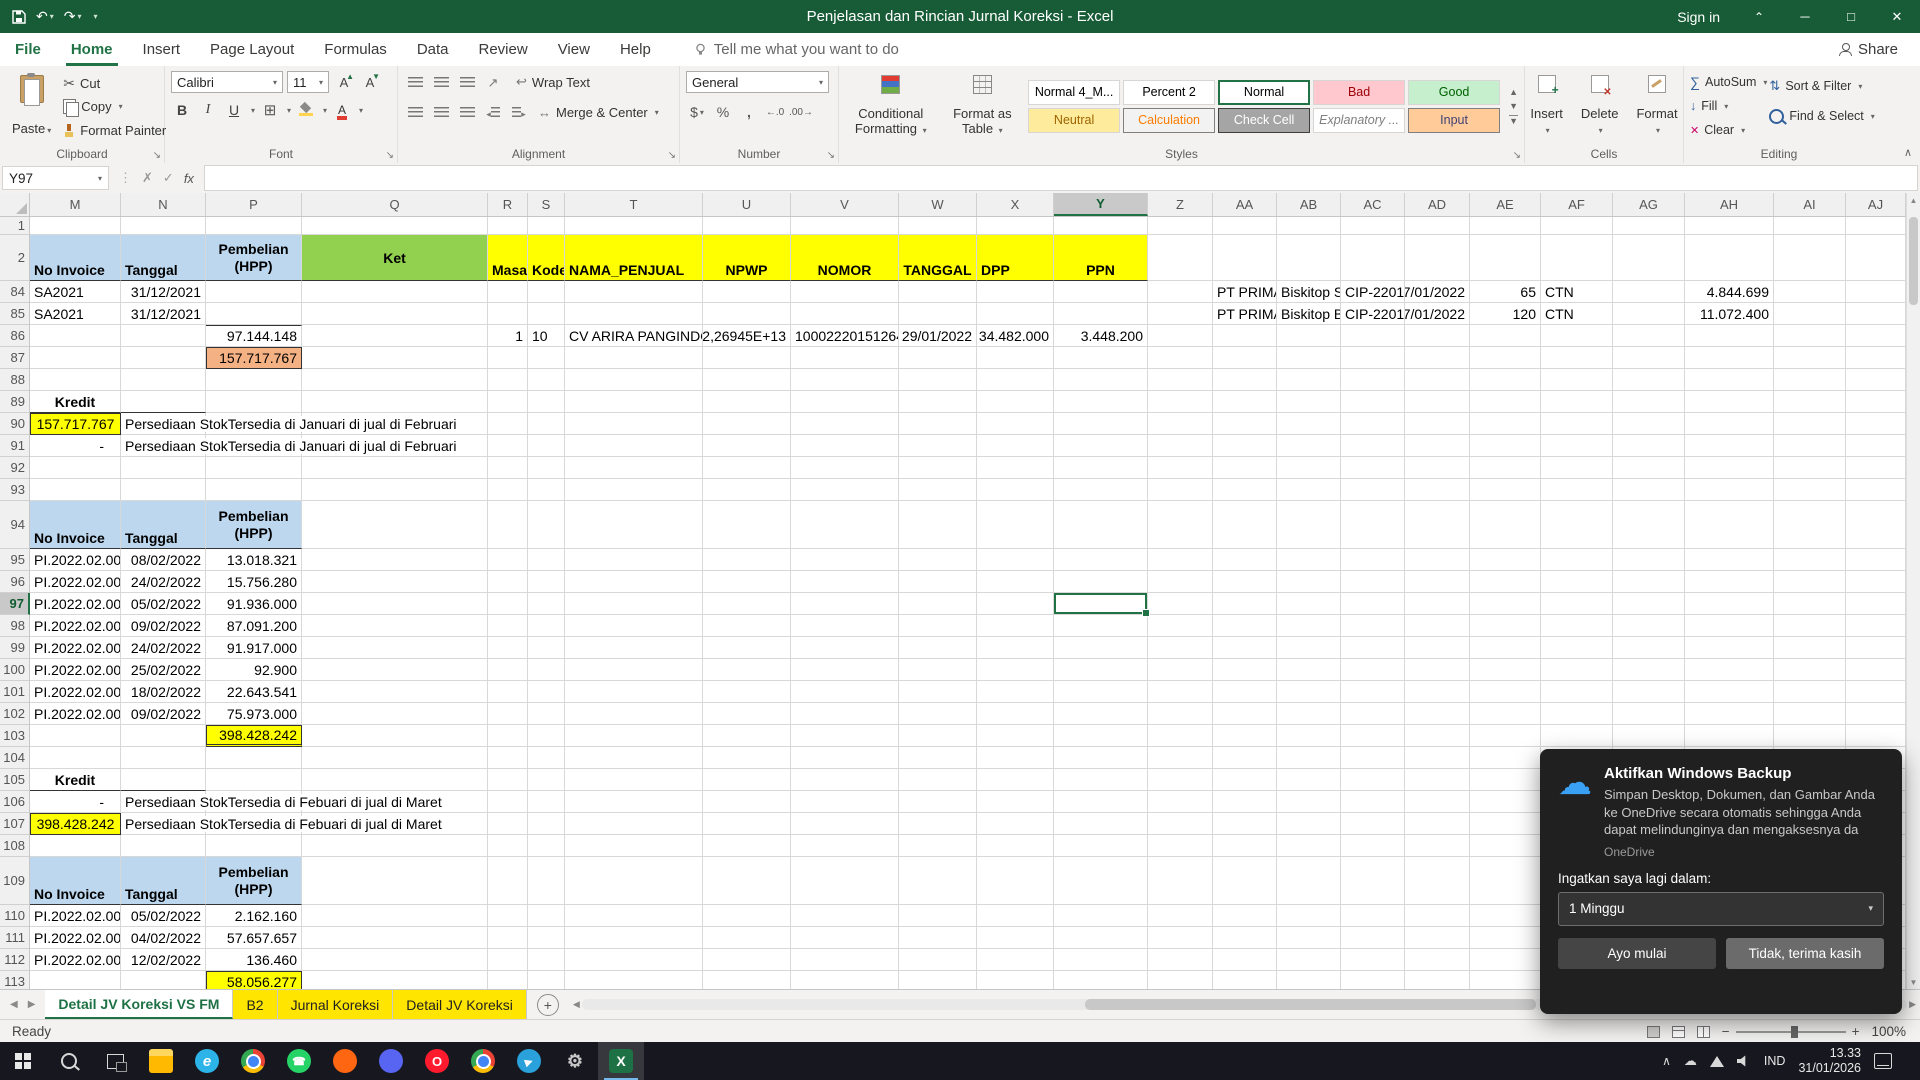 Image resolution: width=1920 pixels, height=1080 pixels. I want to click on cell-AF102, so click(1577, 714).